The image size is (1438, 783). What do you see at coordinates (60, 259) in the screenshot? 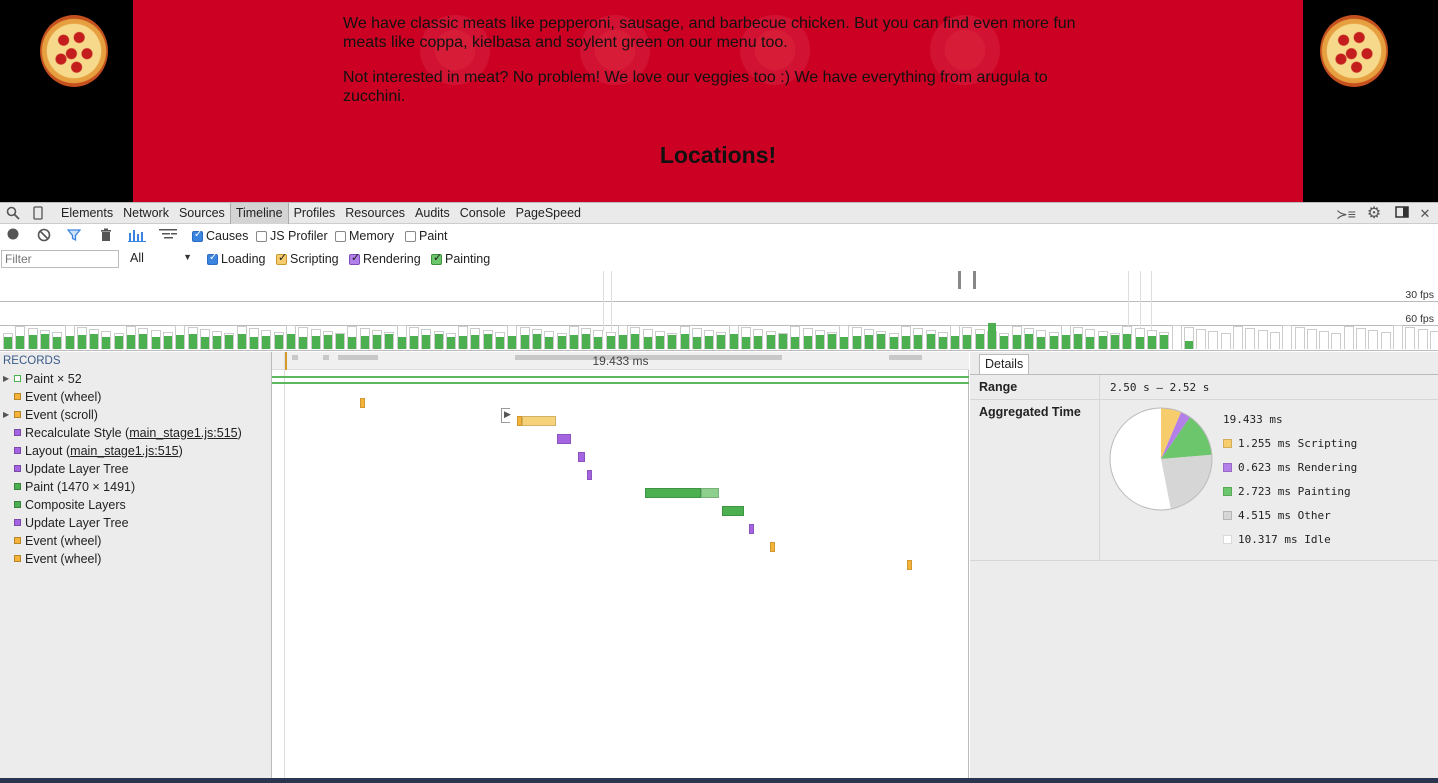
I see `filter-input` at bounding box center [60, 259].